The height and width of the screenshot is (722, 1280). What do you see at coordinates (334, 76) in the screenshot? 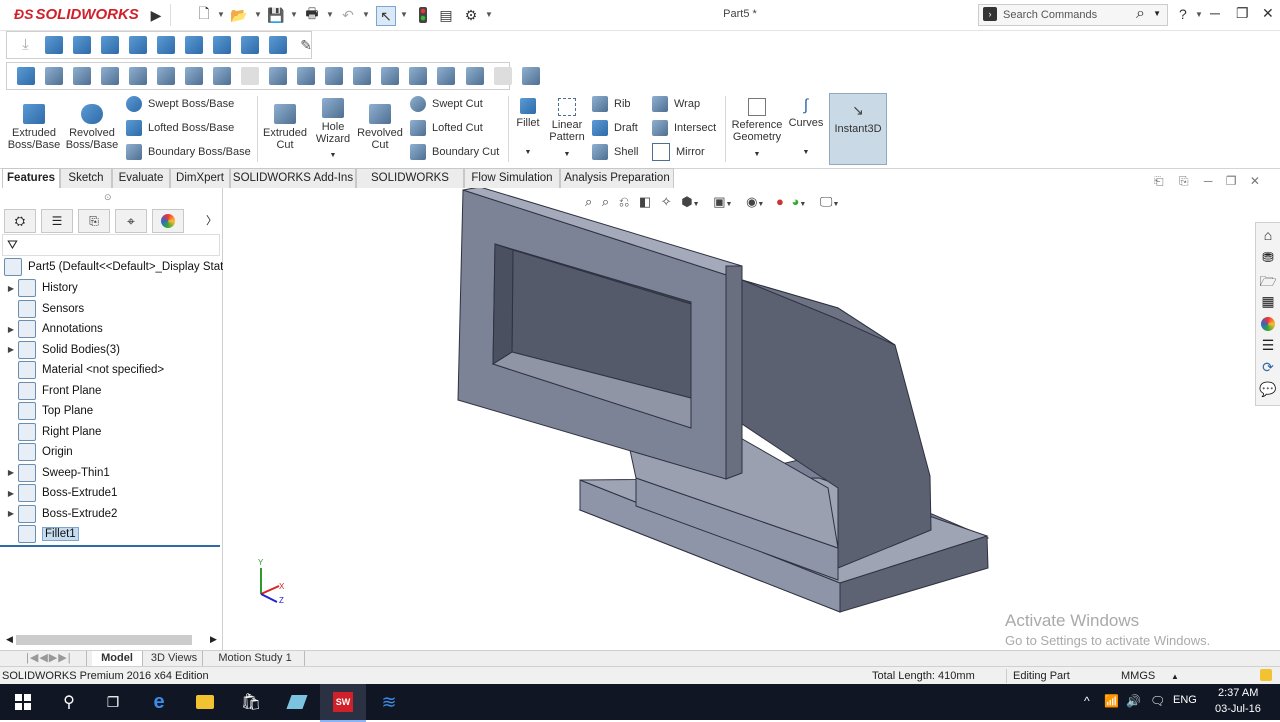
I see `chamfer-icon` at bounding box center [334, 76].